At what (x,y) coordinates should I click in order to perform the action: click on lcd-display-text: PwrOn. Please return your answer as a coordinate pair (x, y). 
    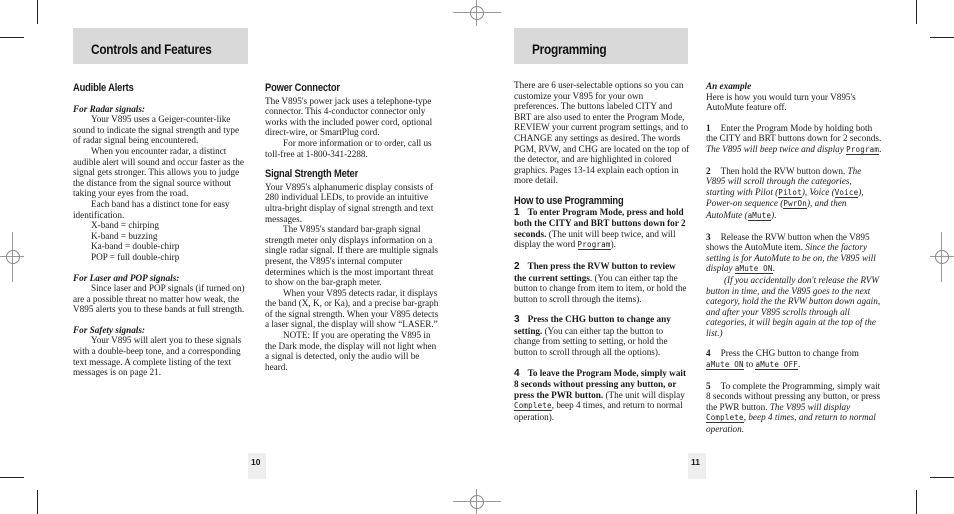
    Looking at the image, I should click on (795, 204).